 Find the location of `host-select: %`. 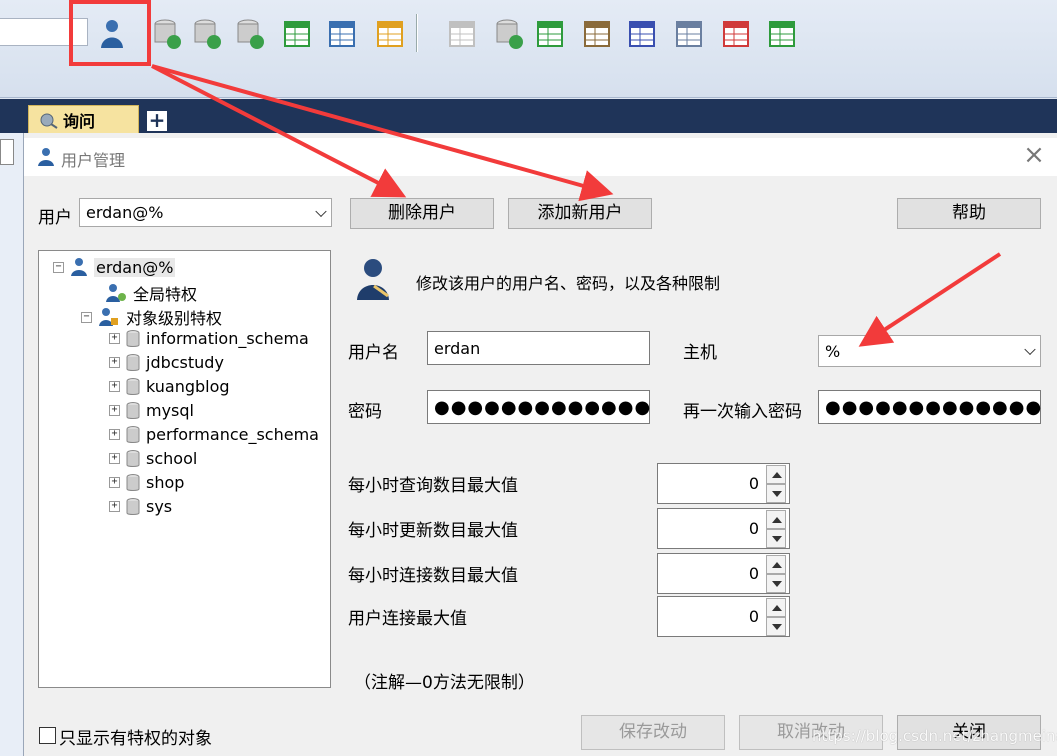

host-select: % is located at coordinates (929, 351).